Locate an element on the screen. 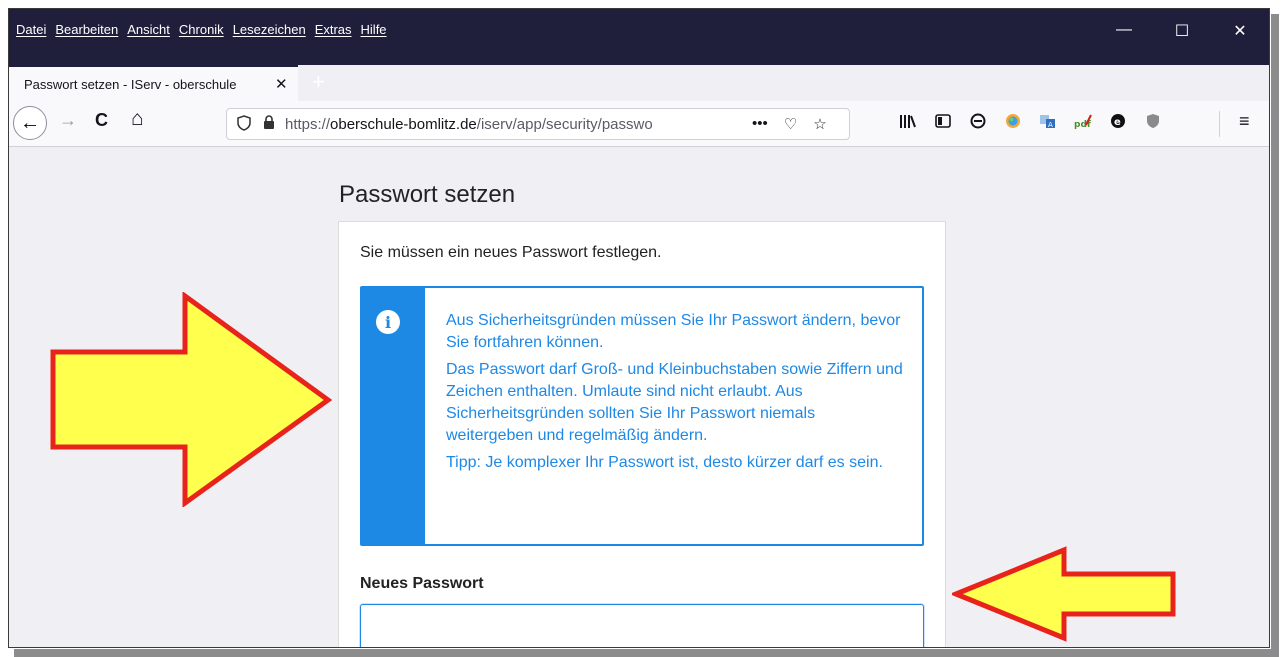  pdf-extension-icon: pdf is located at coordinates (1082, 123).